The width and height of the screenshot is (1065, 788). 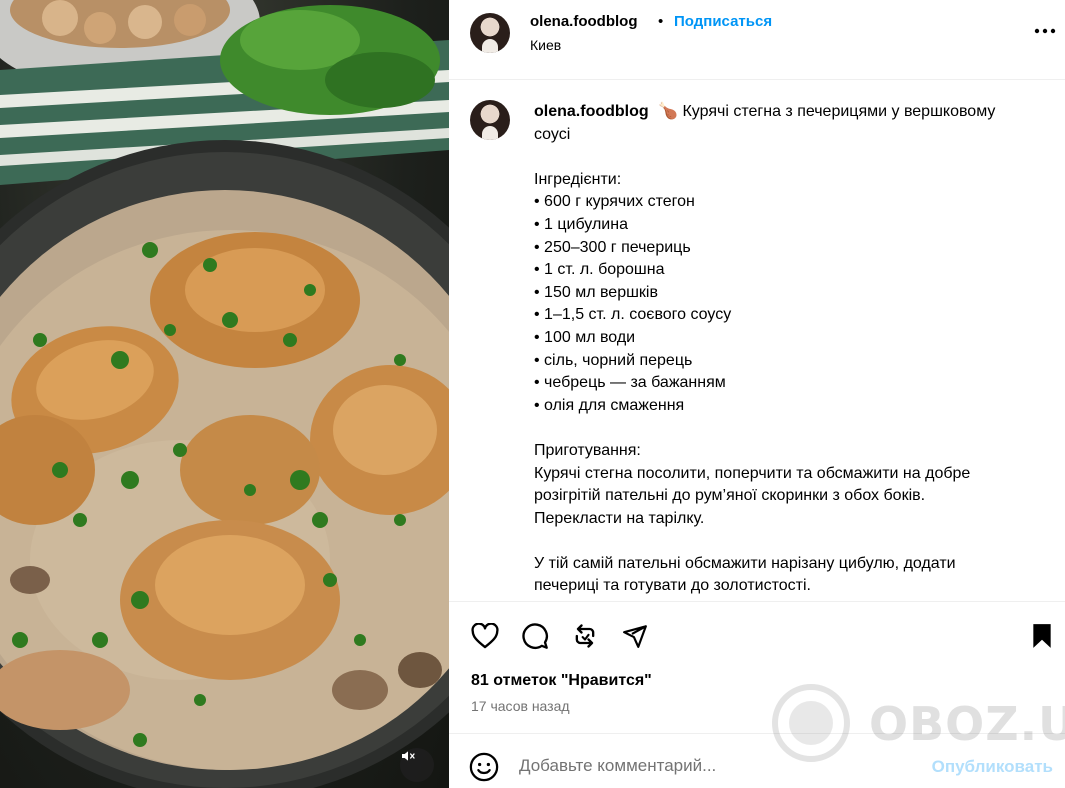 I want to click on caption-line: Перекласти на тарілку., so click(x=619, y=518).